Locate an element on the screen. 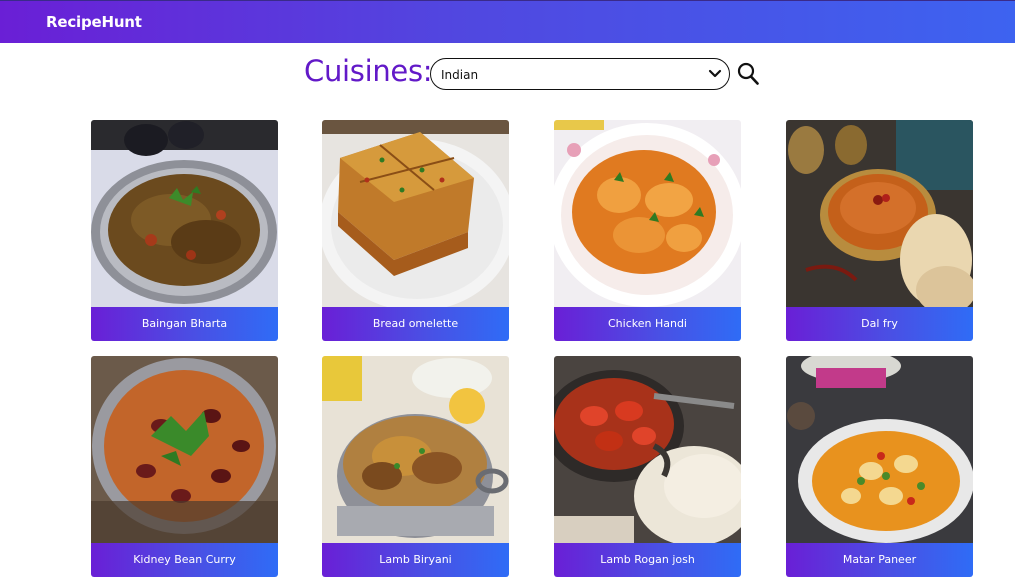 This screenshot has height=583, width=1015. recipe-card: Matar Paneer is located at coordinates (879, 466).